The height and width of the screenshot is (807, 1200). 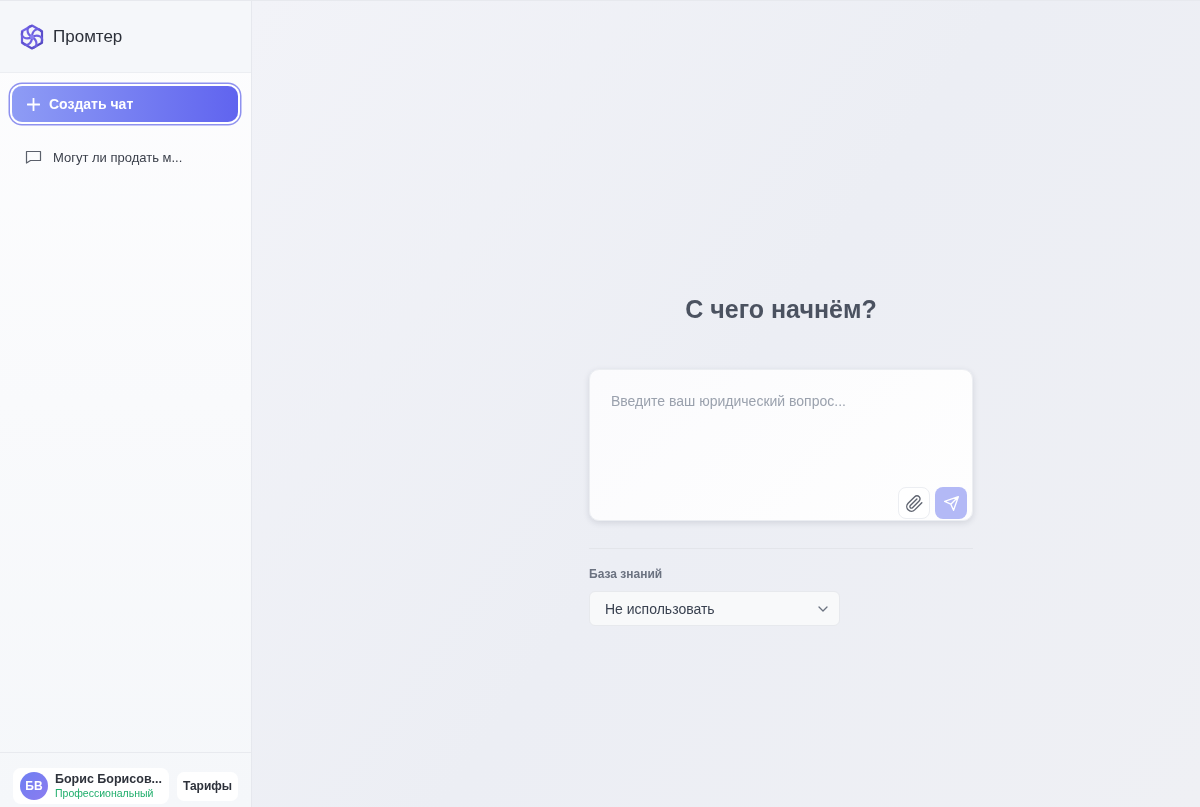 I want to click on app-title: Промтер, so click(x=88, y=36).